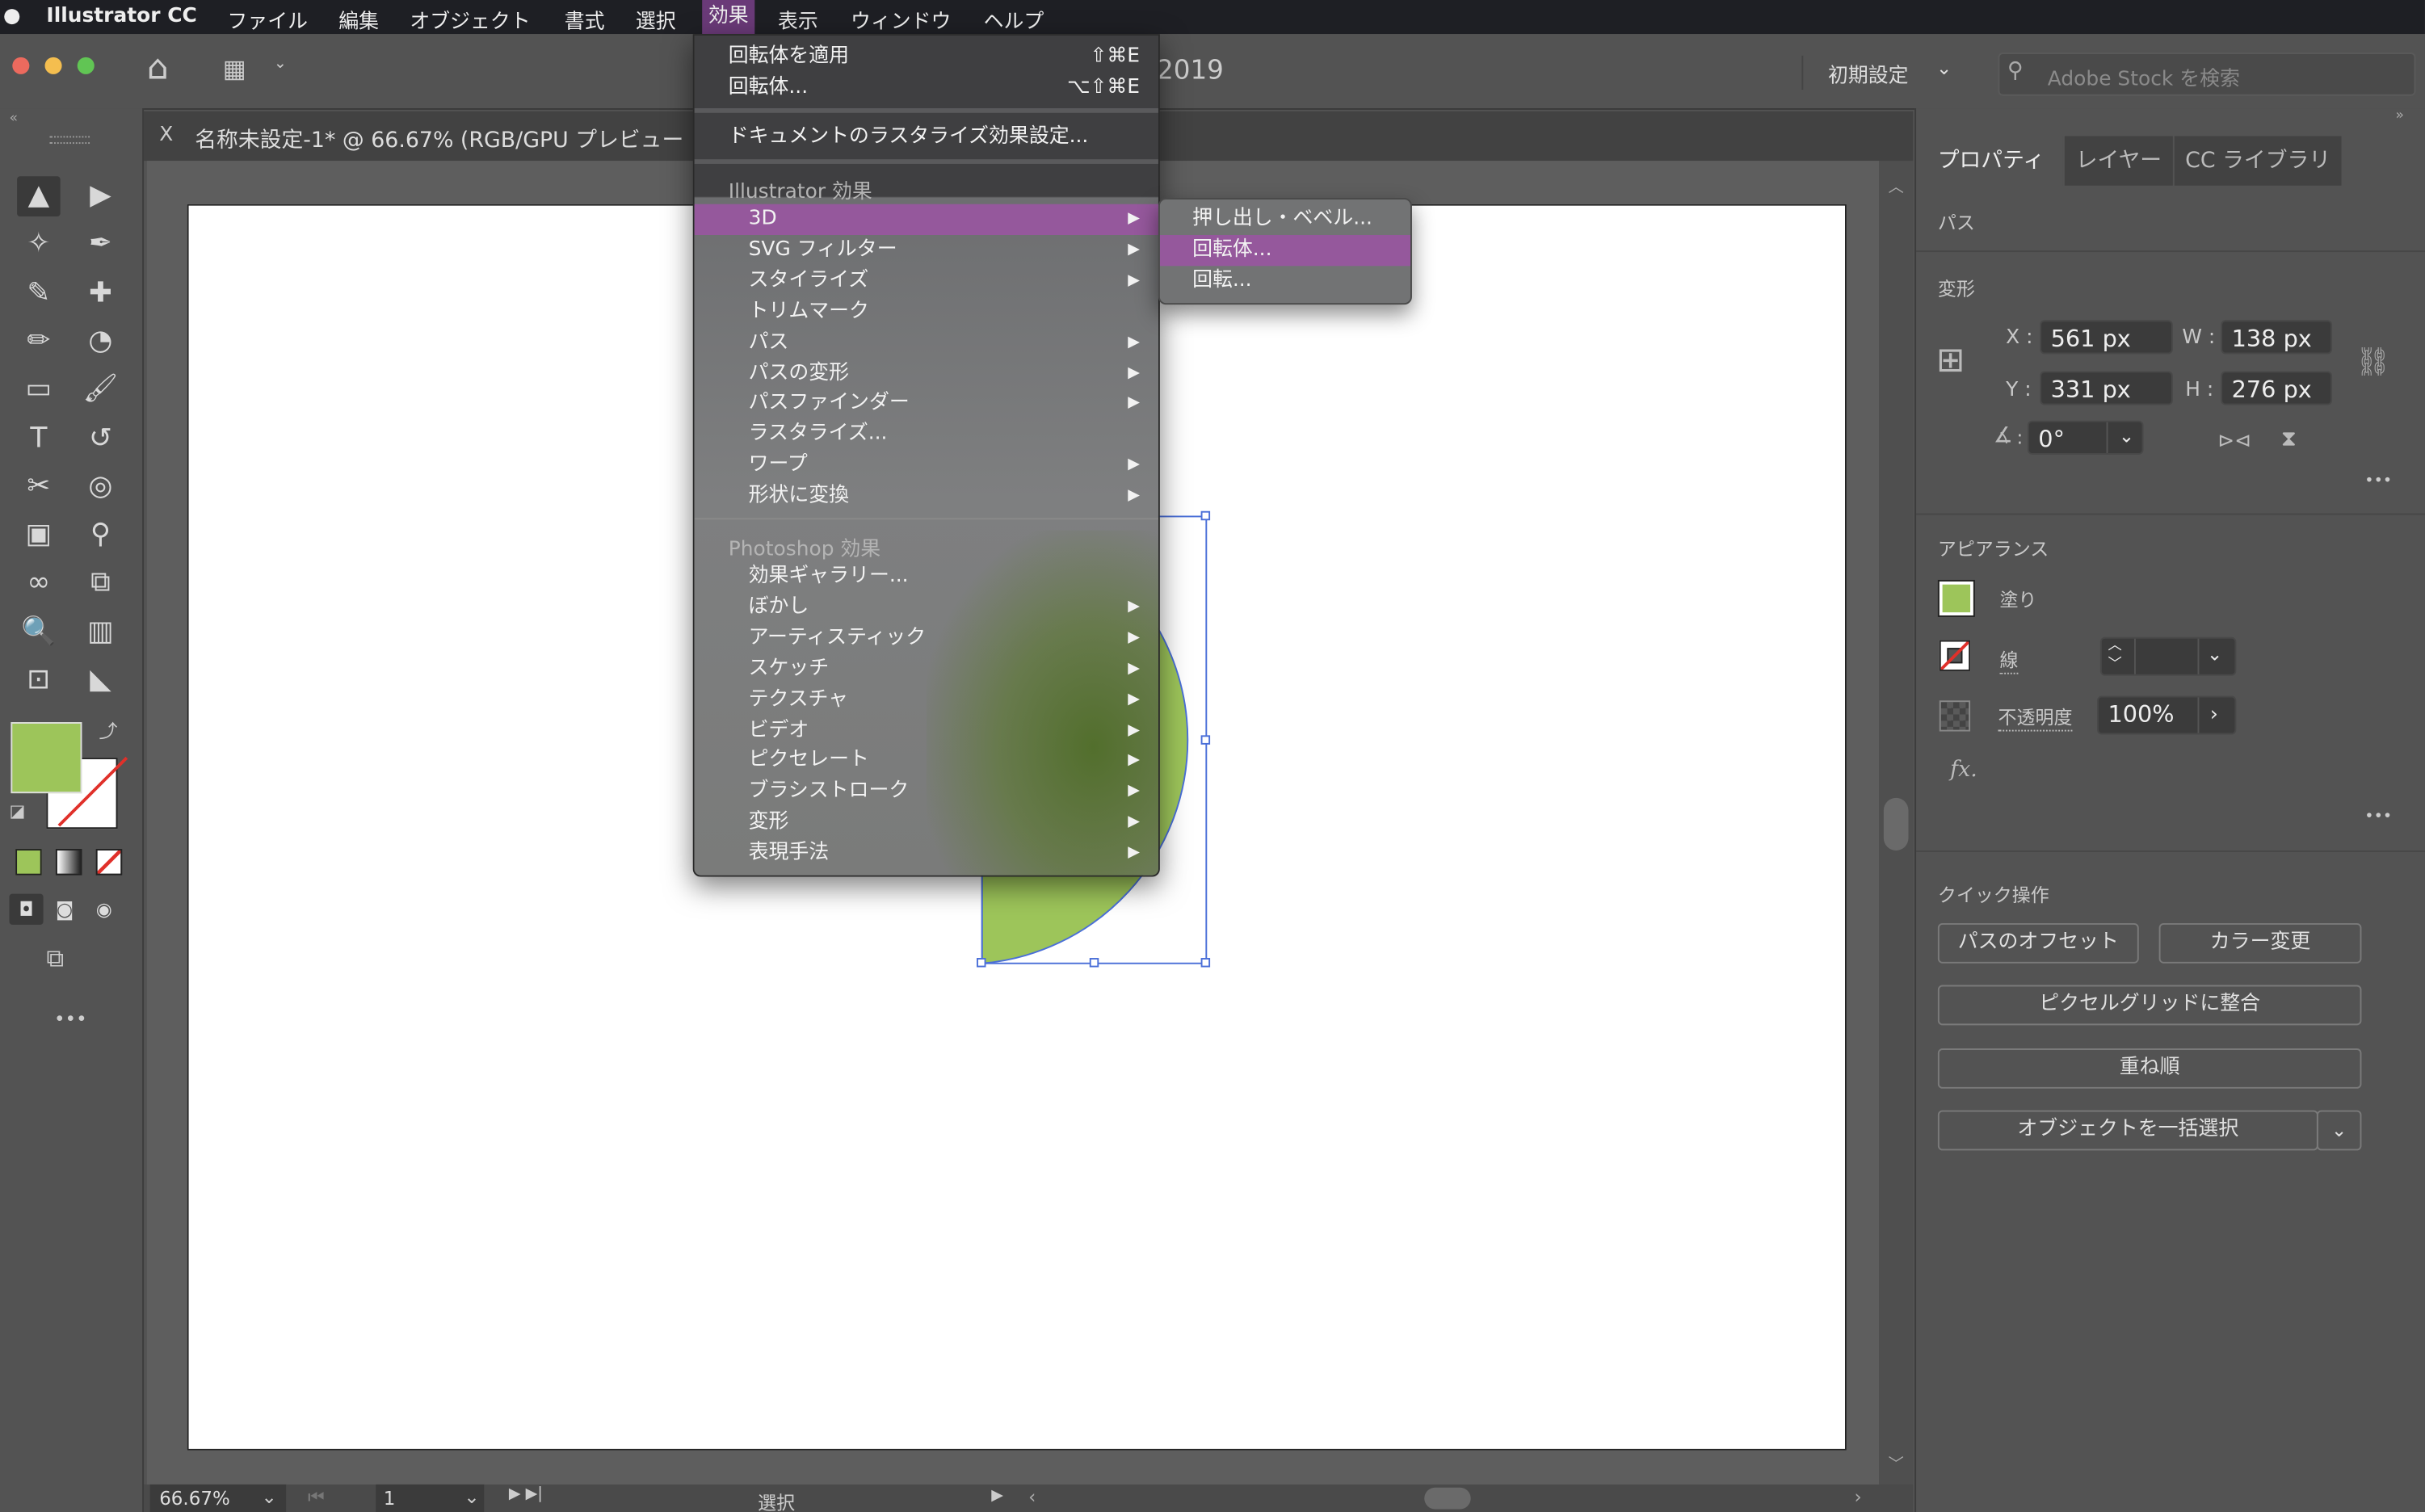 This screenshot has height=1512, width=2425. Describe the element at coordinates (926, 608) in the screenshot. I see `menu-item: ぼかし ▶` at that location.